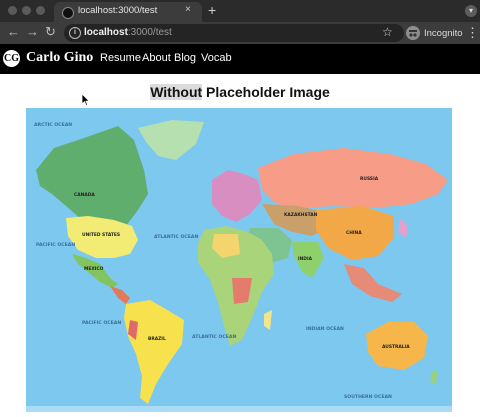  I want to click on url-path: :3000/test, so click(149, 32).